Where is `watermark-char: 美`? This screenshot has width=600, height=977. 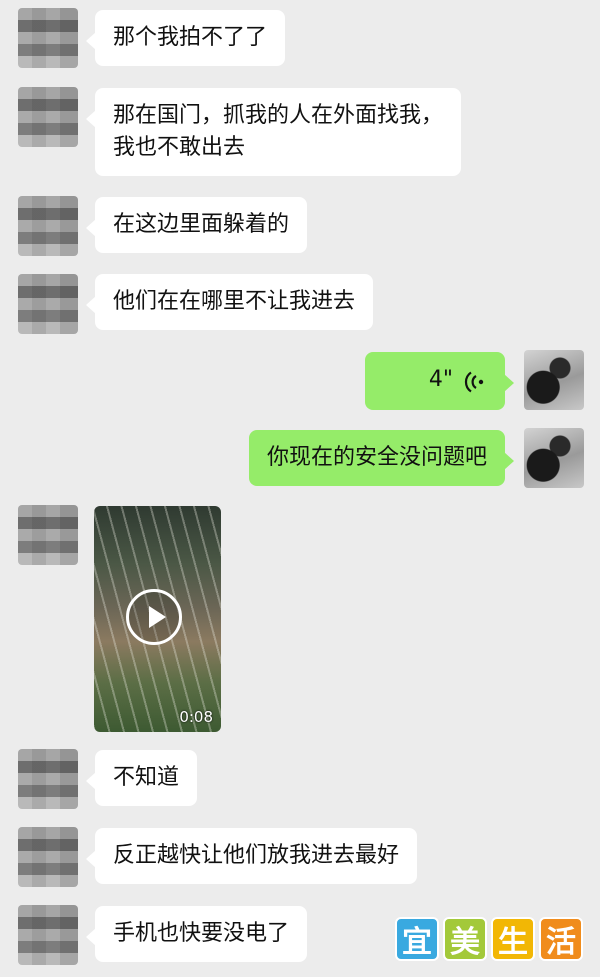
watermark-char: 美 is located at coordinates (465, 939).